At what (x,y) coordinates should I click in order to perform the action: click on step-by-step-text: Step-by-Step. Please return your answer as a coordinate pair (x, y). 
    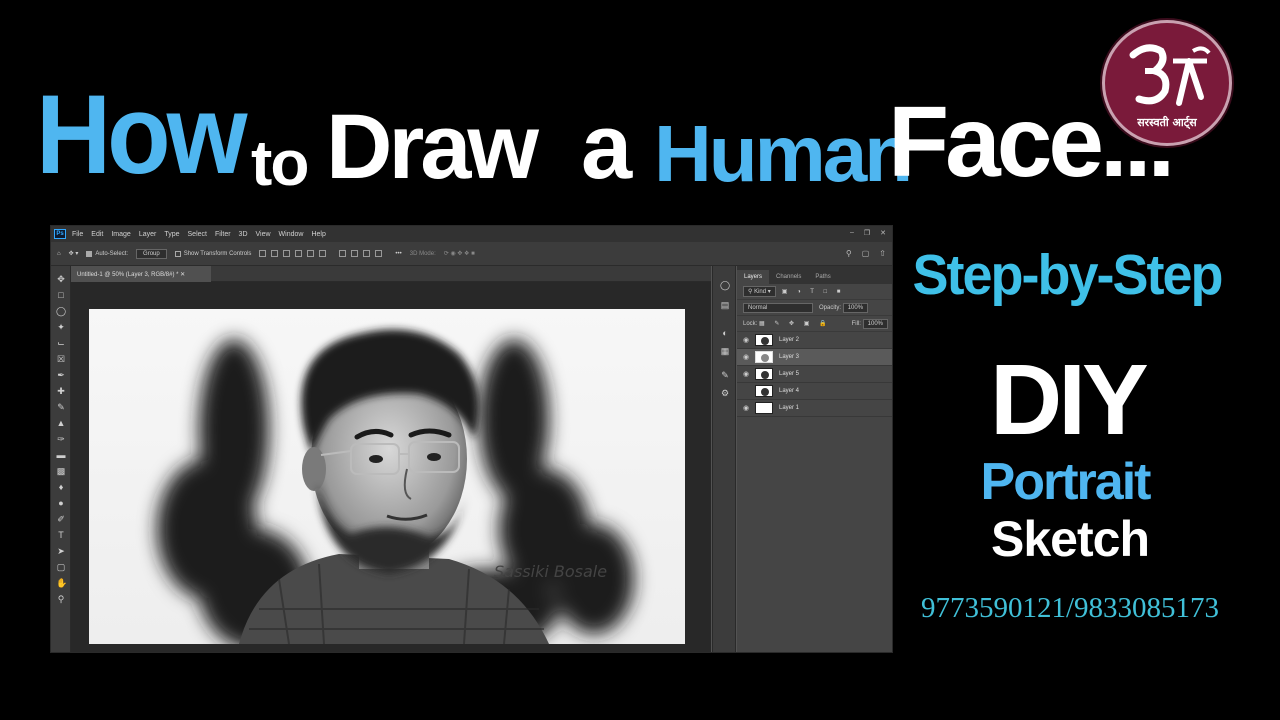
    Looking at the image, I should click on (1067, 275).